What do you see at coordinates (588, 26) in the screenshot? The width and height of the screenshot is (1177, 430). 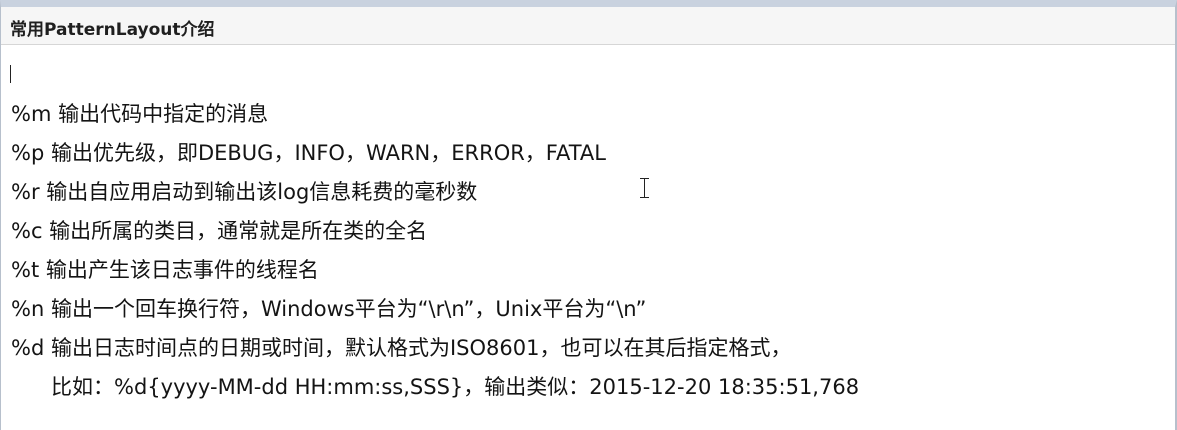 I see `slide-title-bar: 常用PatternLayout介绍` at bounding box center [588, 26].